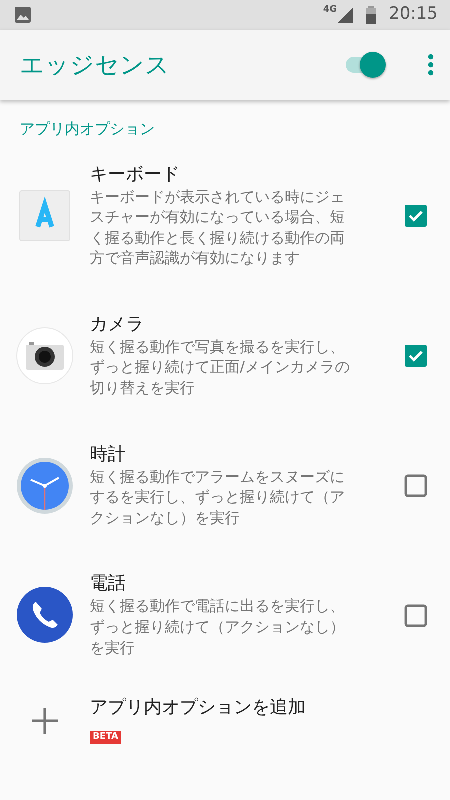 The image size is (450, 800). I want to click on section-header: アプリ内オプション, so click(87, 129).